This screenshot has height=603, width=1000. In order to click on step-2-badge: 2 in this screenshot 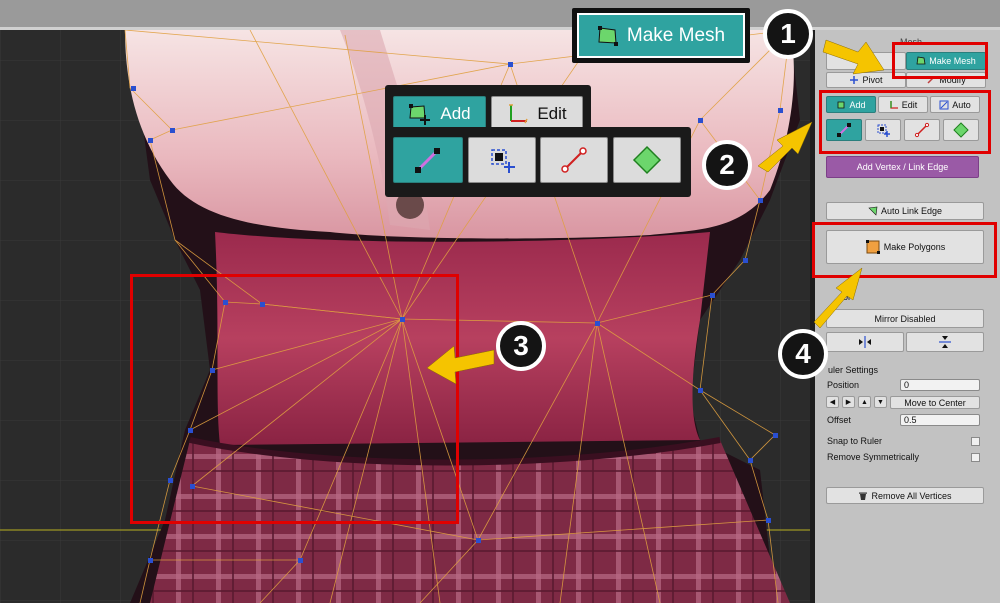, I will do `click(727, 165)`.